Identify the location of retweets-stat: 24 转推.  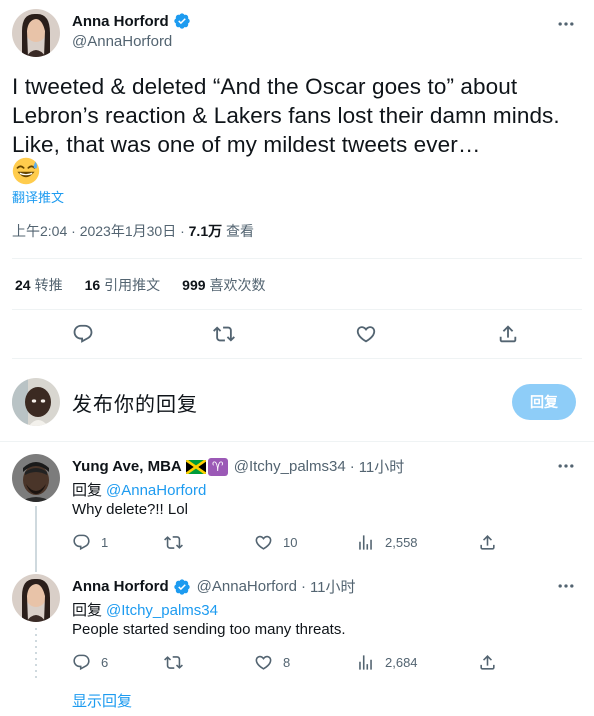
(39, 285).